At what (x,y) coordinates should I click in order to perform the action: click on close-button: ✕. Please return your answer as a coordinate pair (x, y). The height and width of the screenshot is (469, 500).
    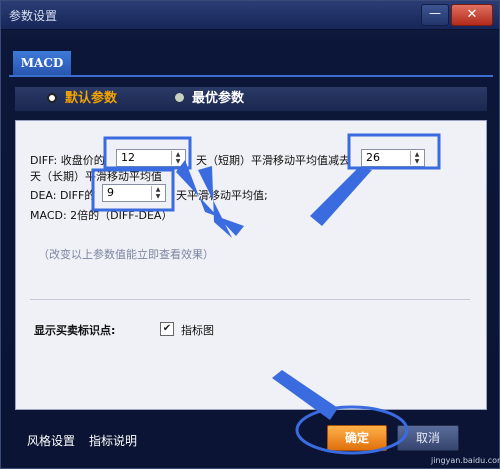
    Looking at the image, I should click on (472, 15).